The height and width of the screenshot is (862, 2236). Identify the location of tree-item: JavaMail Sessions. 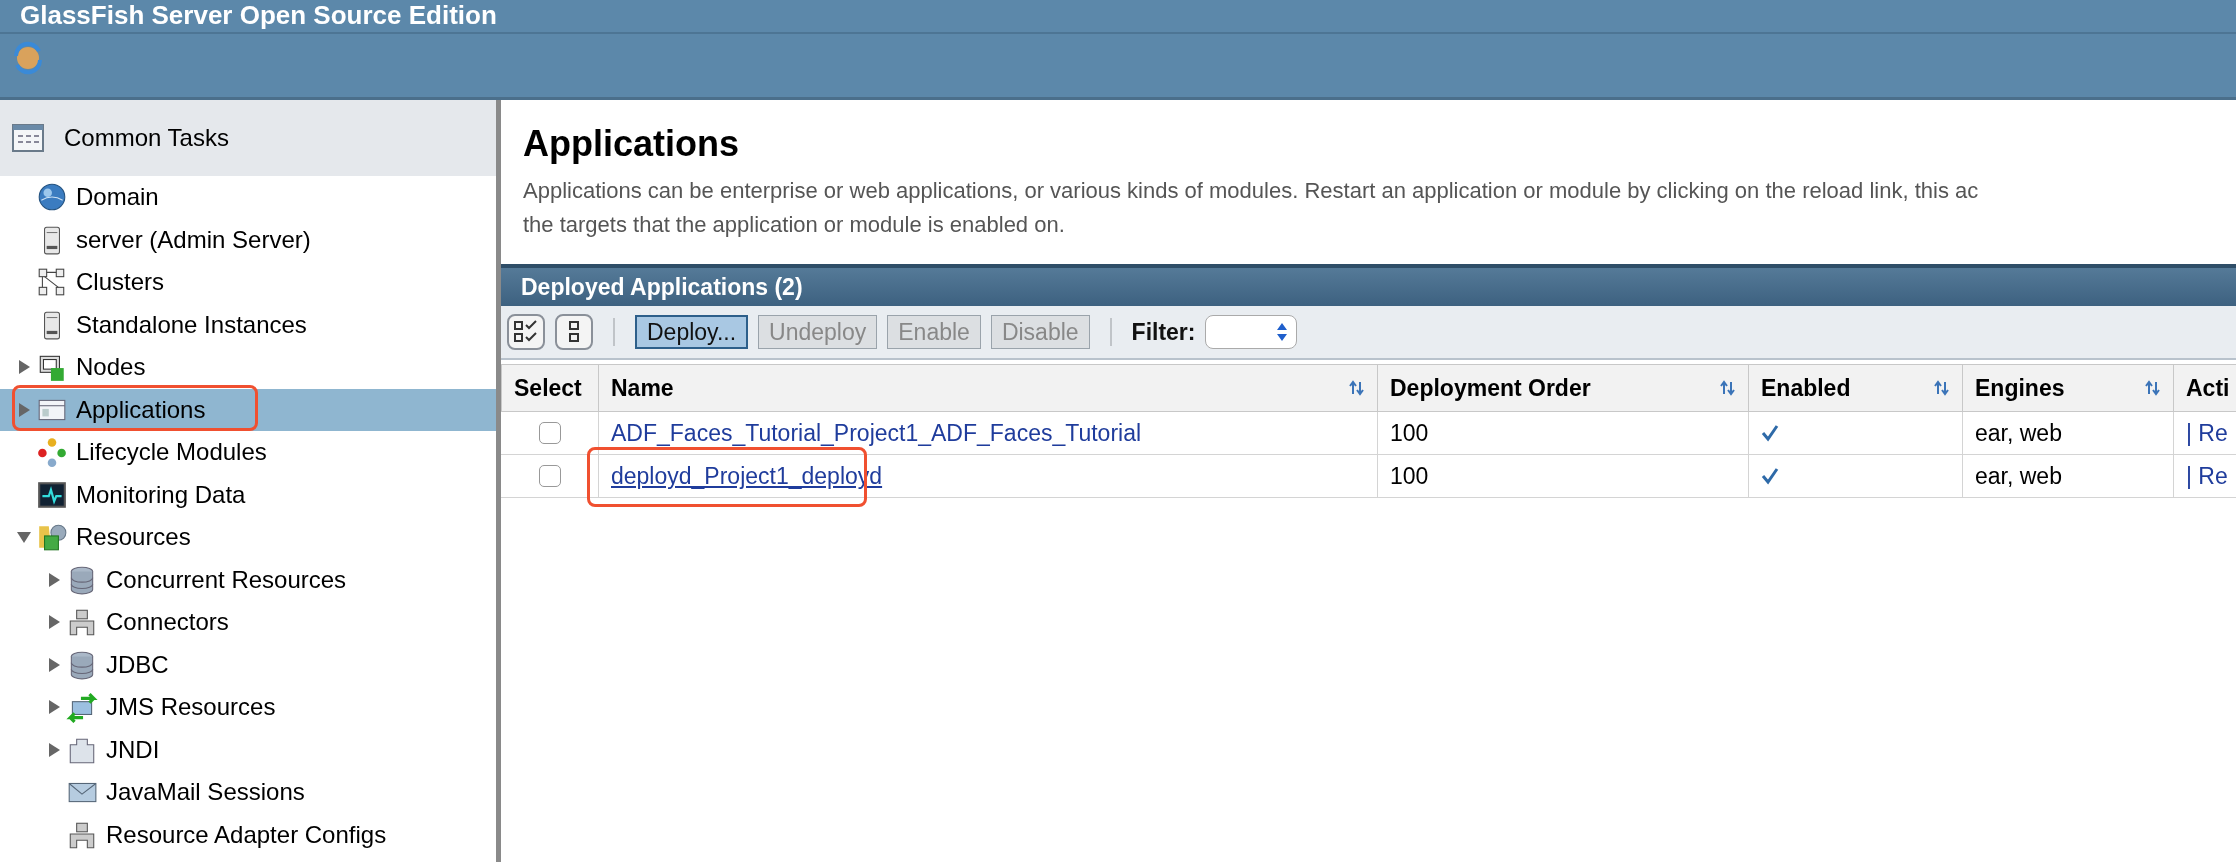
(205, 792).